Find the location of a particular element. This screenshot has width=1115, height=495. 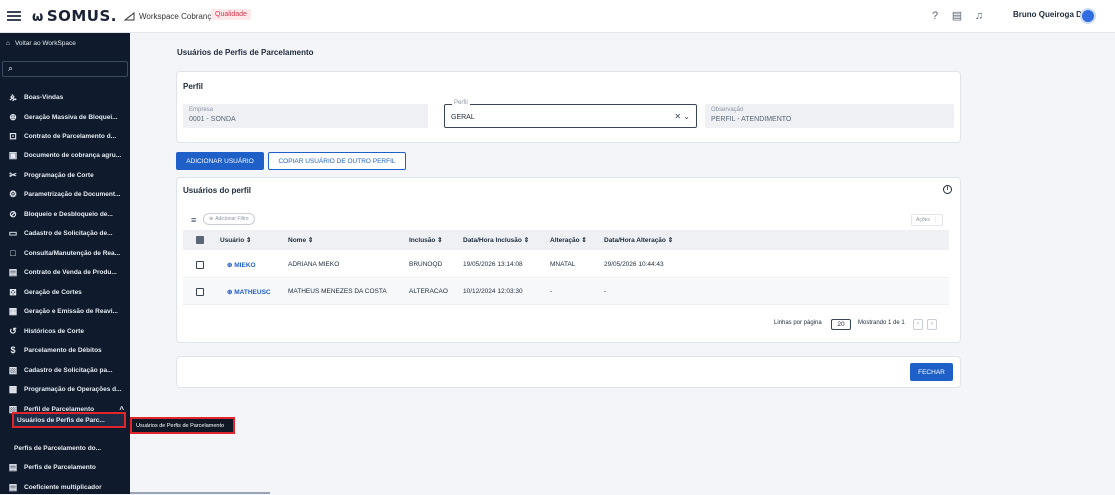

bell-icon: ♫ is located at coordinates (979, 16).